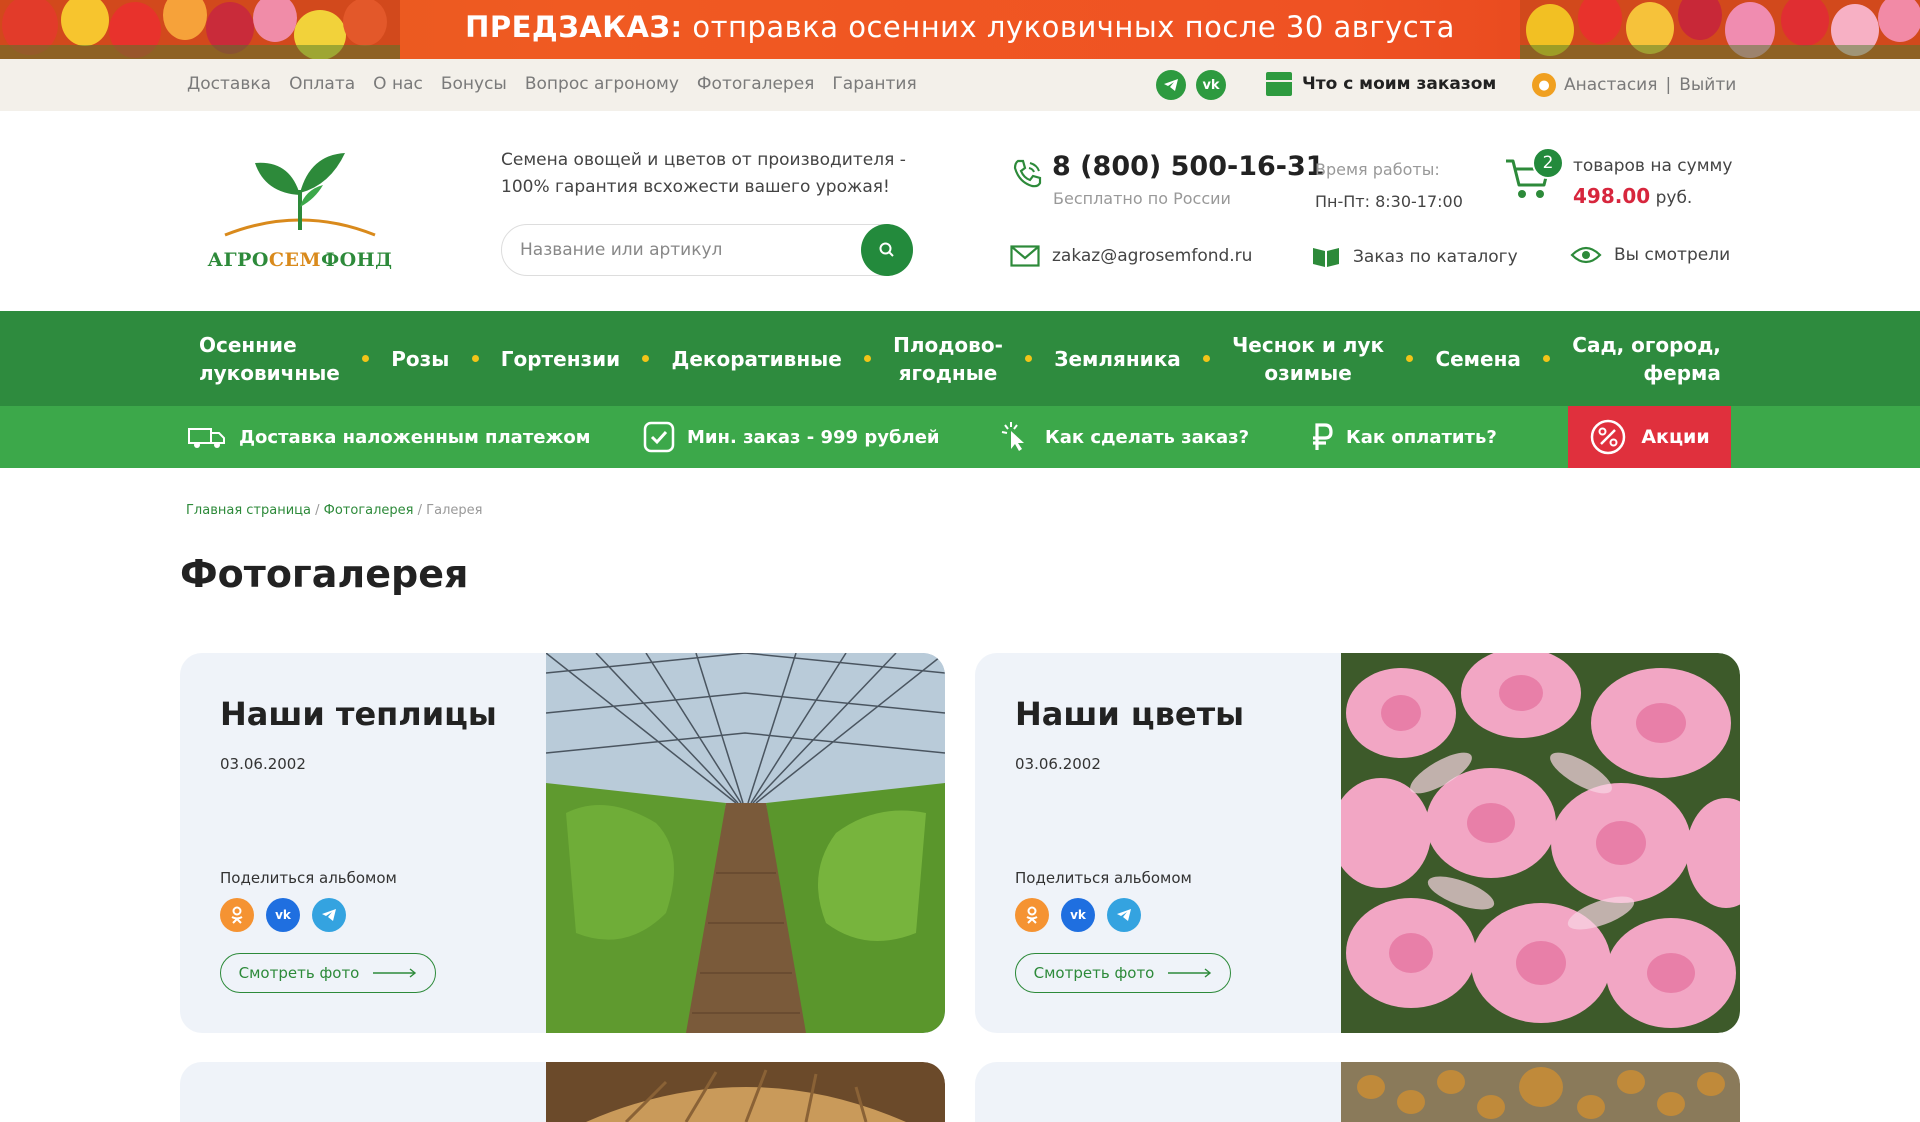  I want to click on cart-label: товаров на сумму, so click(1653, 166).